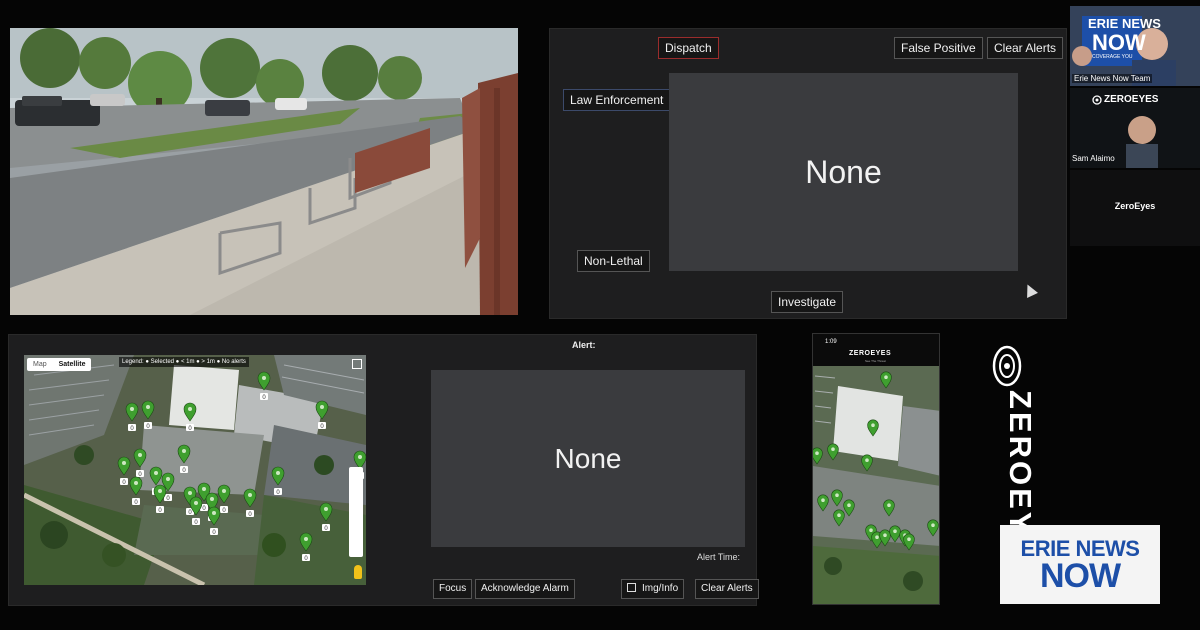 This screenshot has height=630, width=1200. Describe the element at coordinates (631, 587) in the screenshot. I see `img-info-checkbox` at that location.